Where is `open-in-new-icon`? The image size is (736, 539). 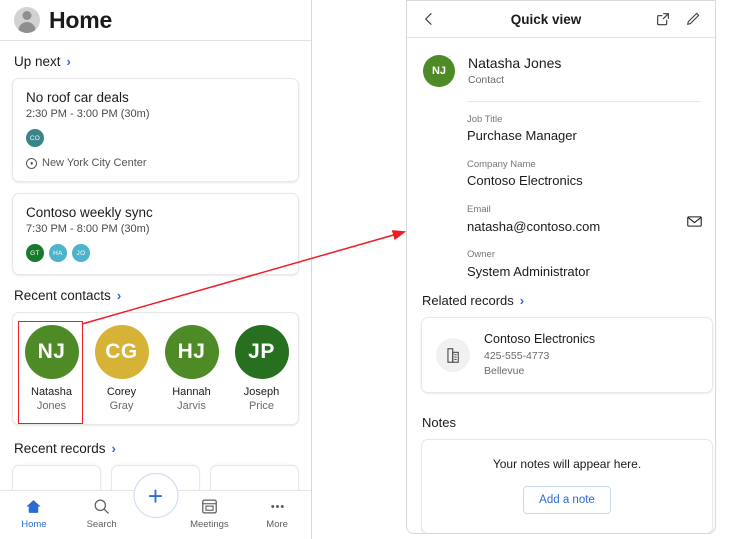 open-in-new-icon is located at coordinates (663, 19).